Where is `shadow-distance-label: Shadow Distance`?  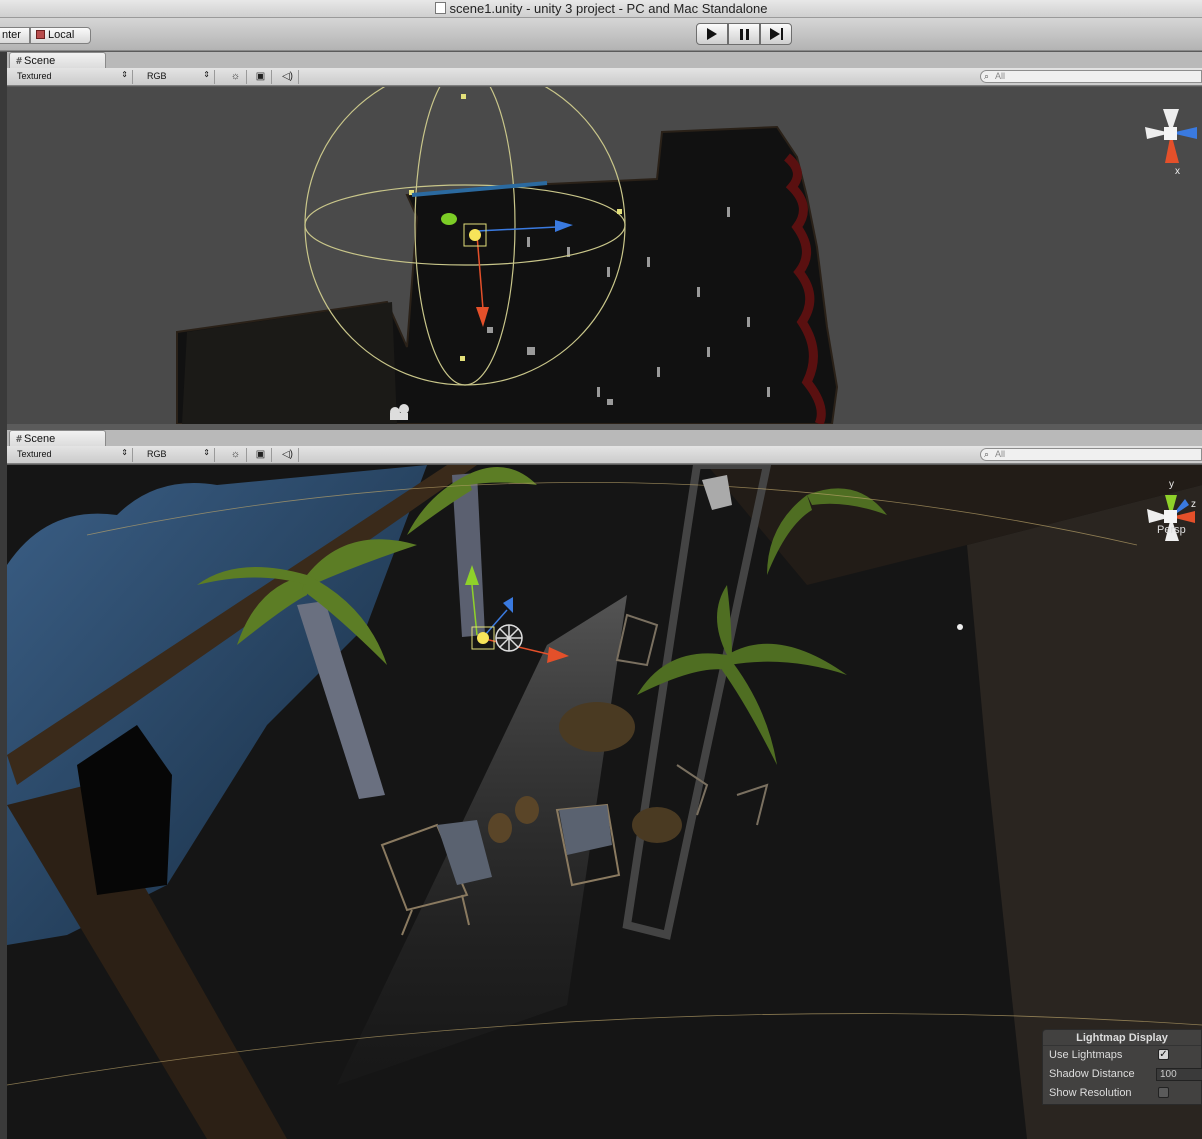 shadow-distance-label: Shadow Distance is located at coordinates (1092, 1074).